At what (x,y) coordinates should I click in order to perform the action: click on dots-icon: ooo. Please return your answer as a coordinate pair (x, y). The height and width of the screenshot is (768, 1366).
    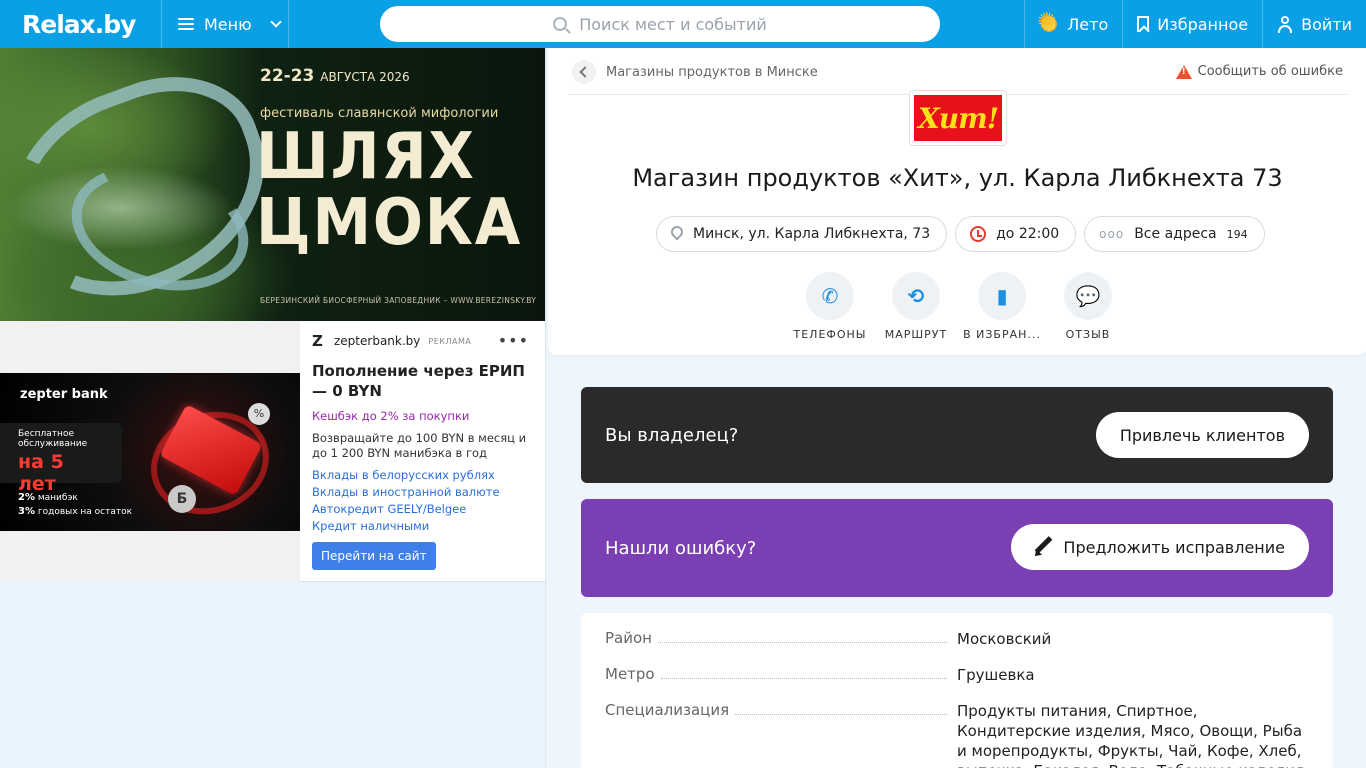
    Looking at the image, I should click on (1112, 234).